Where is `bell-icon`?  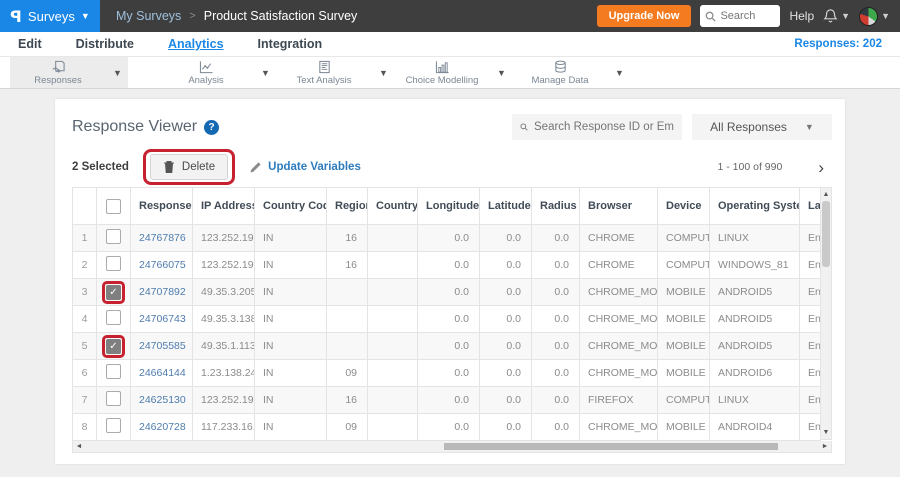
bell-icon is located at coordinates (830, 16).